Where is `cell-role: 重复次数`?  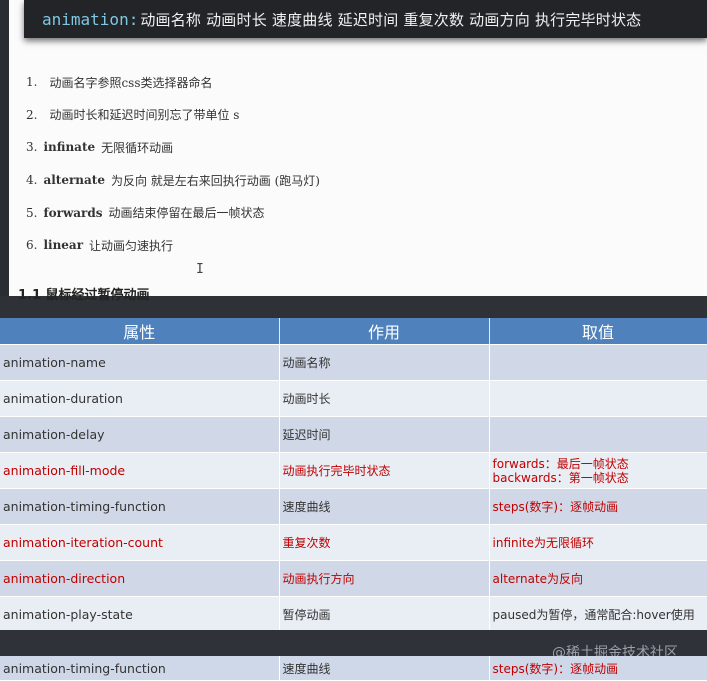
cell-role: 重复次数 is located at coordinates (384, 542).